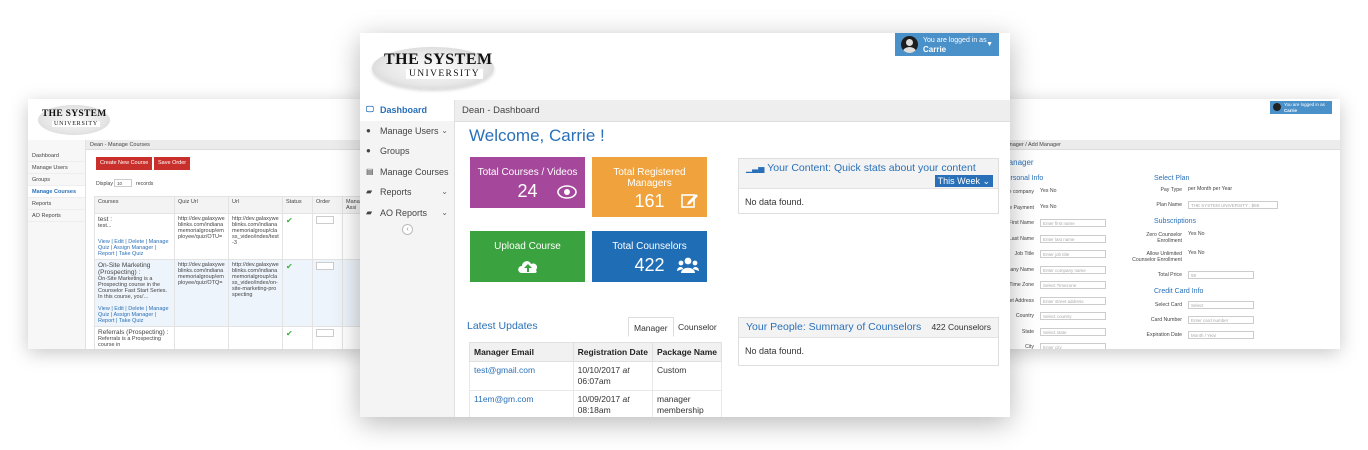 Image resolution: width=1368 pixels, height=450 pixels. What do you see at coordinates (947, 44) in the screenshot?
I see `user-menu: You are logged in as Carrie ▼` at bounding box center [947, 44].